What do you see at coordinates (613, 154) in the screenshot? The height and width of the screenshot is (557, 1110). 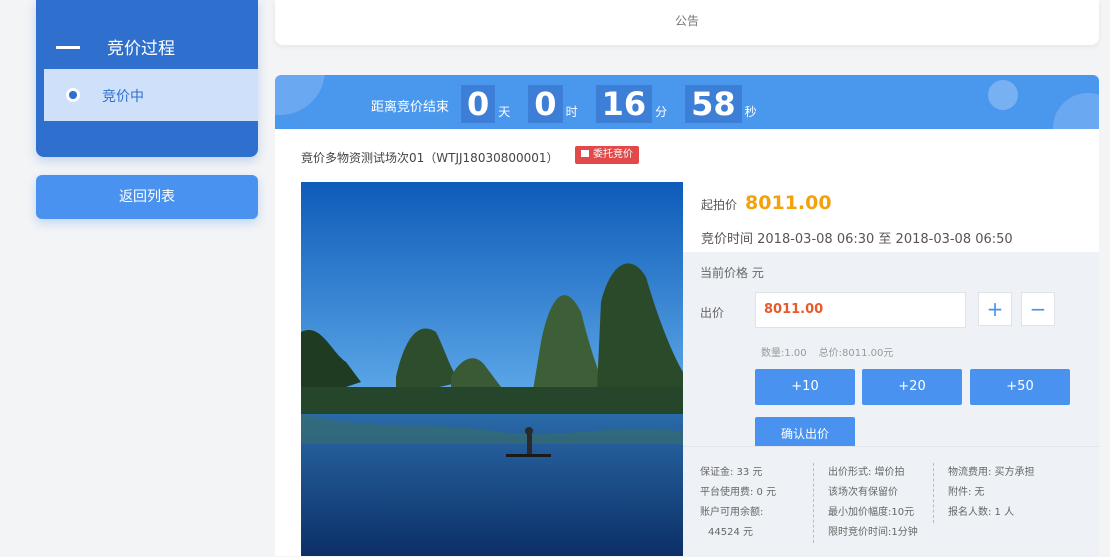 I see `entrust-bid-label: 委托竞价` at bounding box center [613, 154].